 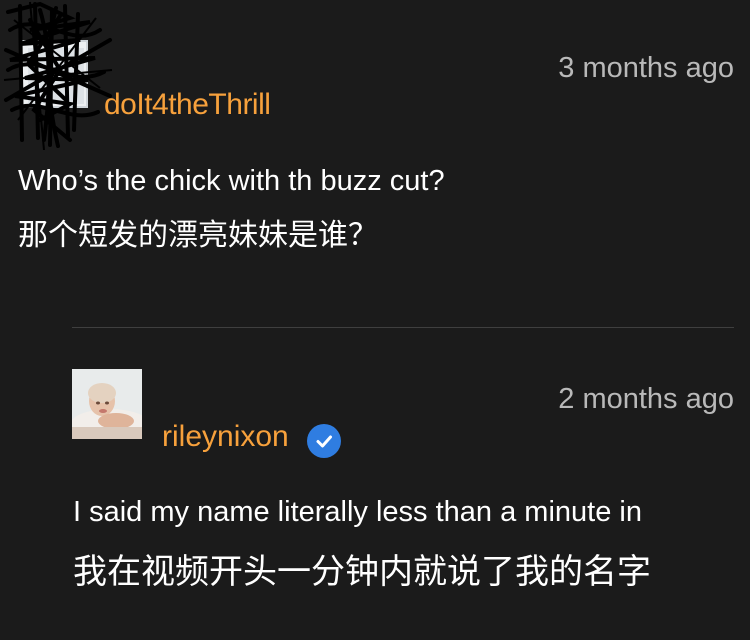 What do you see at coordinates (198, 235) in the screenshot?
I see `comment-translation: 那个短发的漂亮妹妹是谁？` at bounding box center [198, 235].